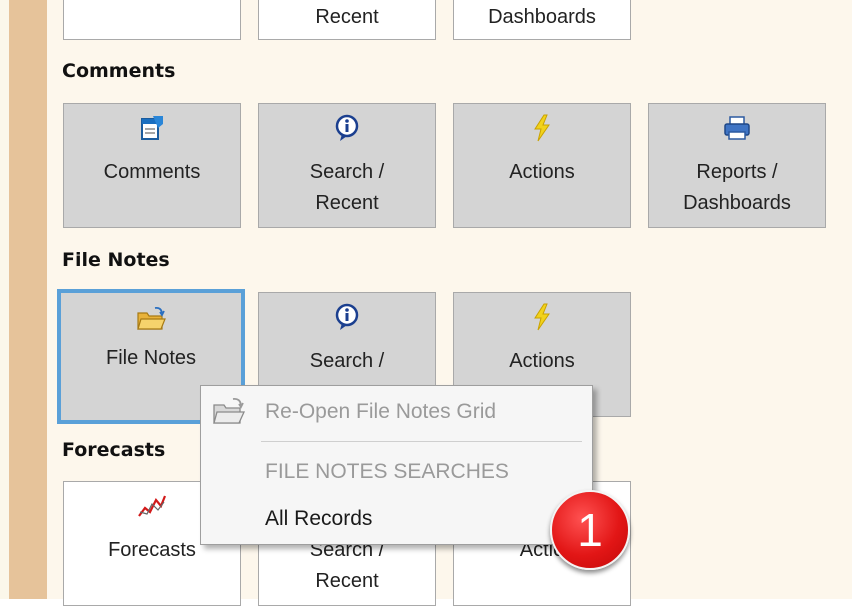  Describe the element at coordinates (152, 20) in the screenshot. I see `tile-top-blank` at that location.